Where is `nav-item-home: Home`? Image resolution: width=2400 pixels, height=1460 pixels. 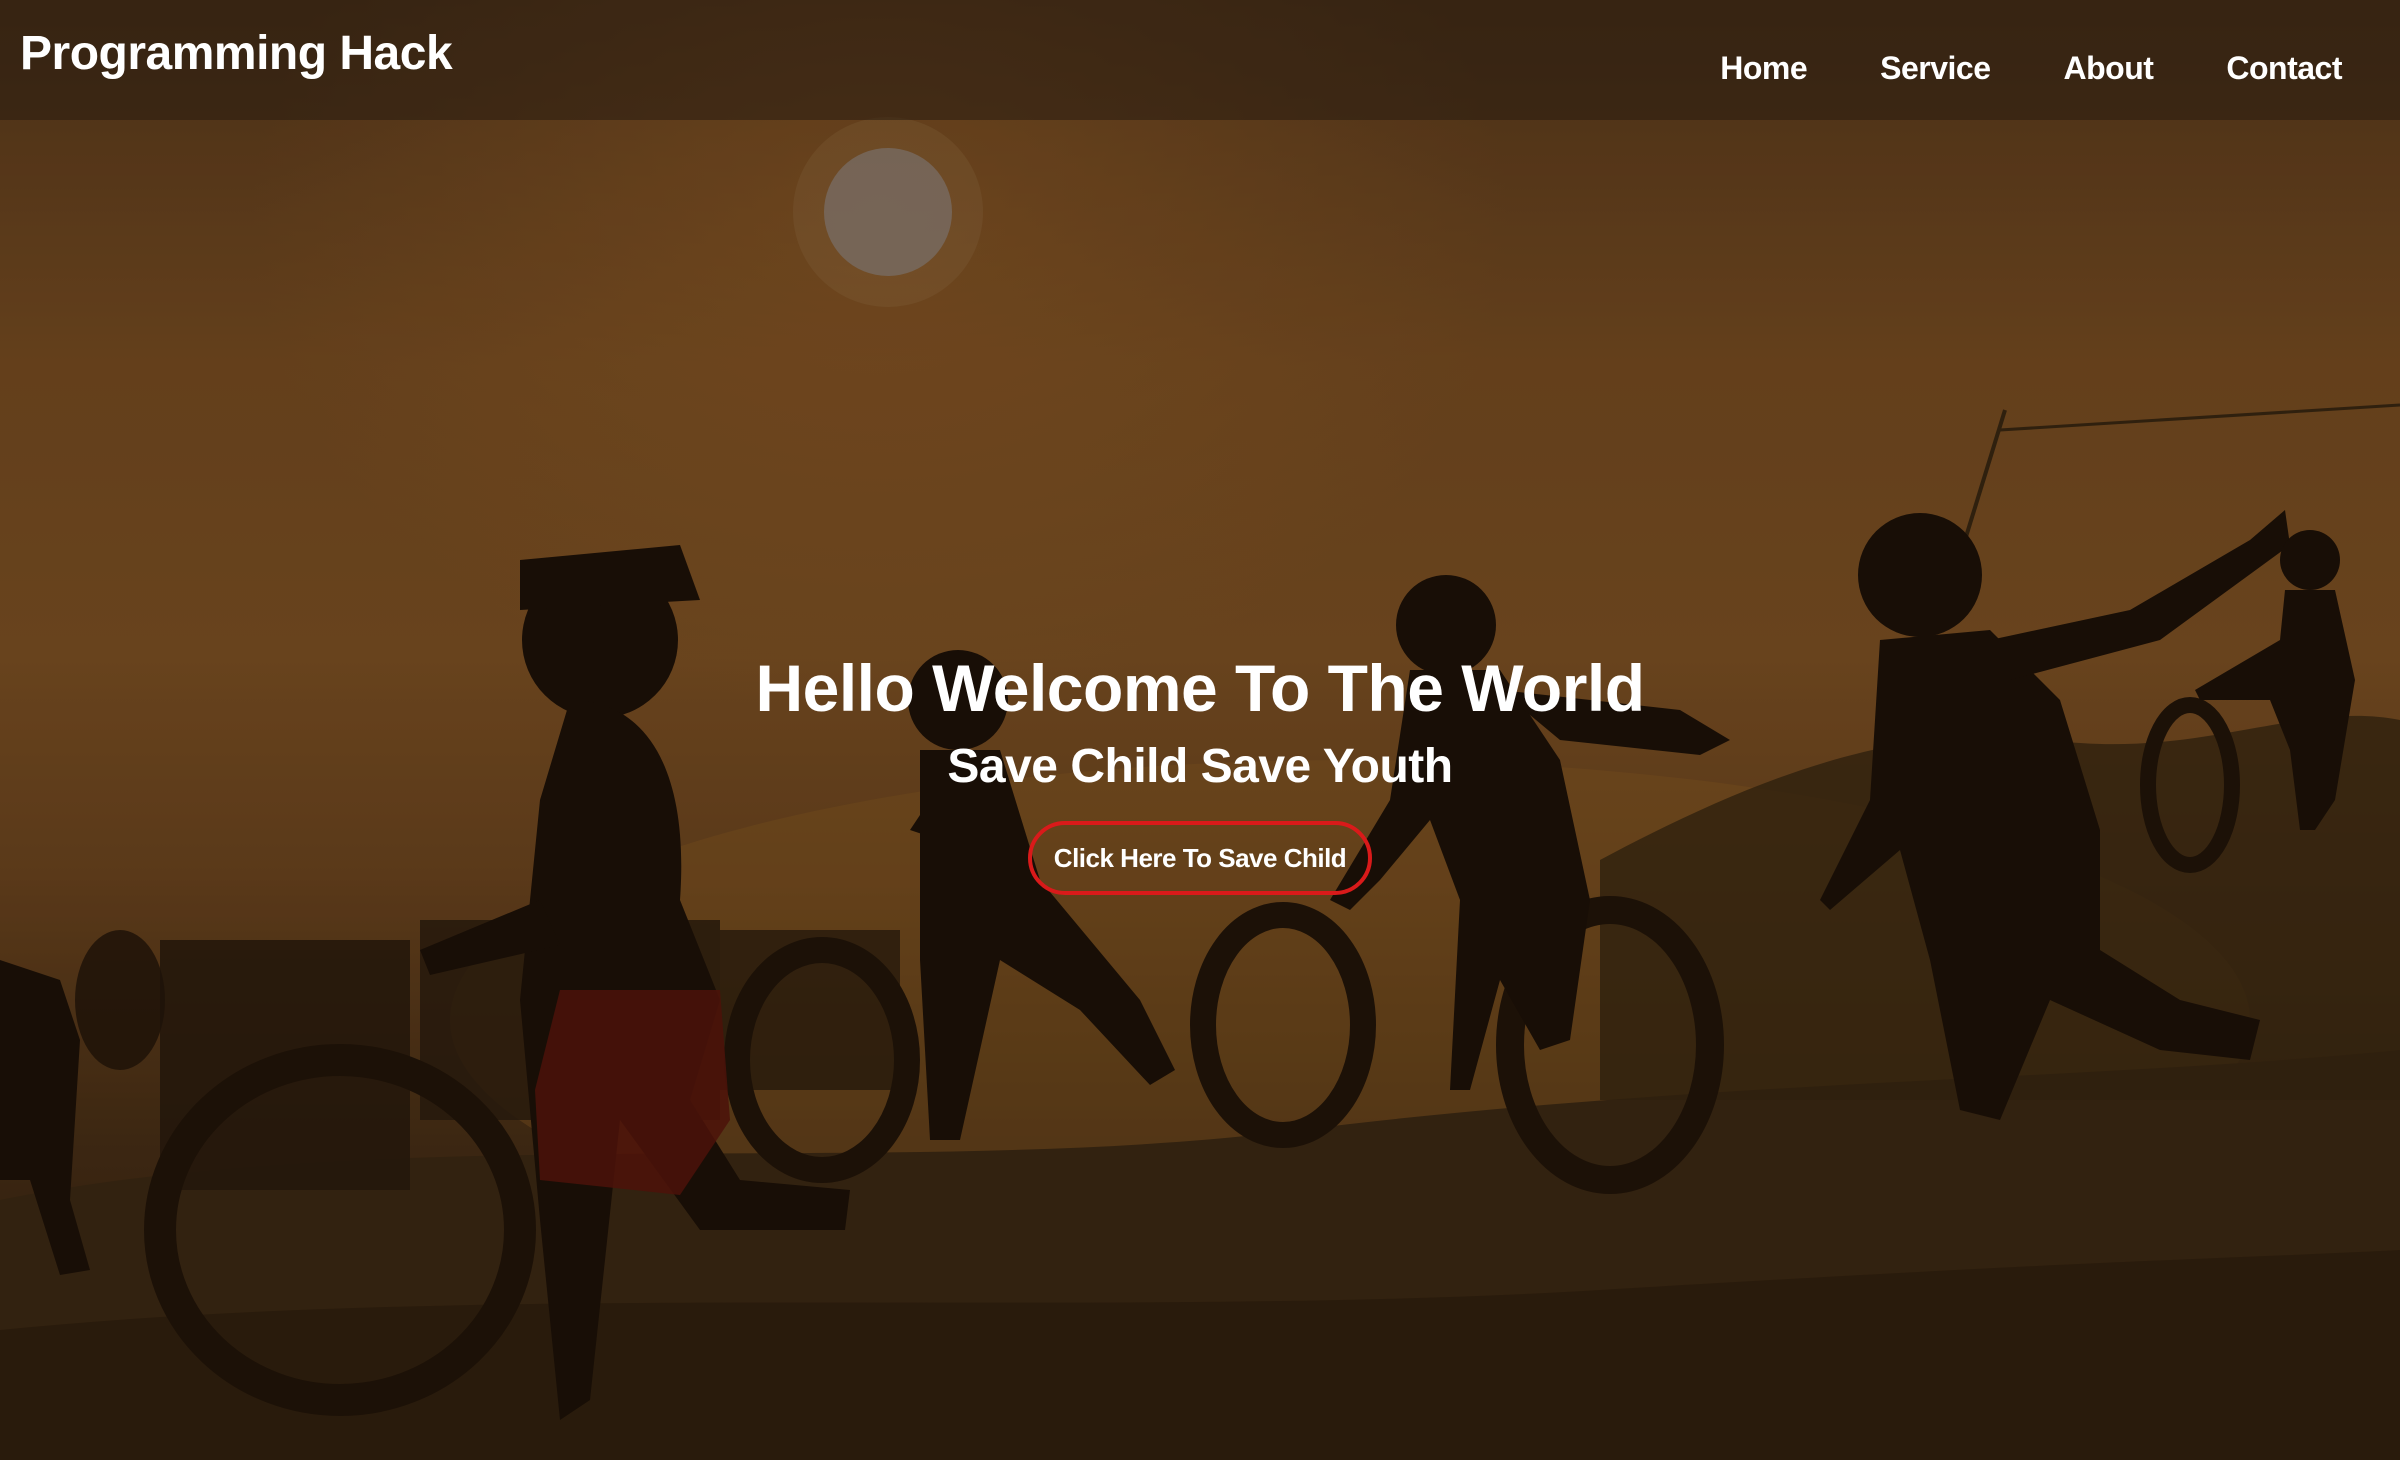
nav-item-home: Home is located at coordinates (1763, 68).